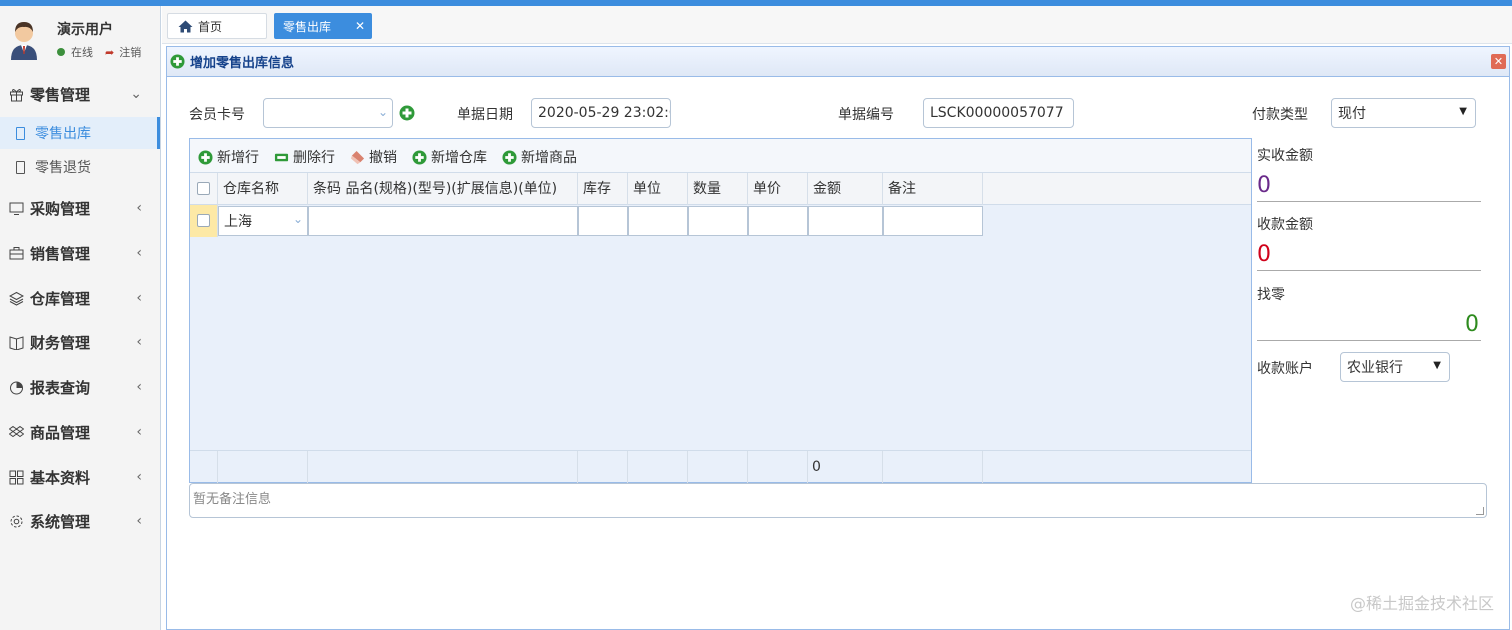  Describe the element at coordinates (443, 189) in the screenshot. I see `column-header: 条码 品名(规格)(型号)(扩展信息)(单位)` at that location.